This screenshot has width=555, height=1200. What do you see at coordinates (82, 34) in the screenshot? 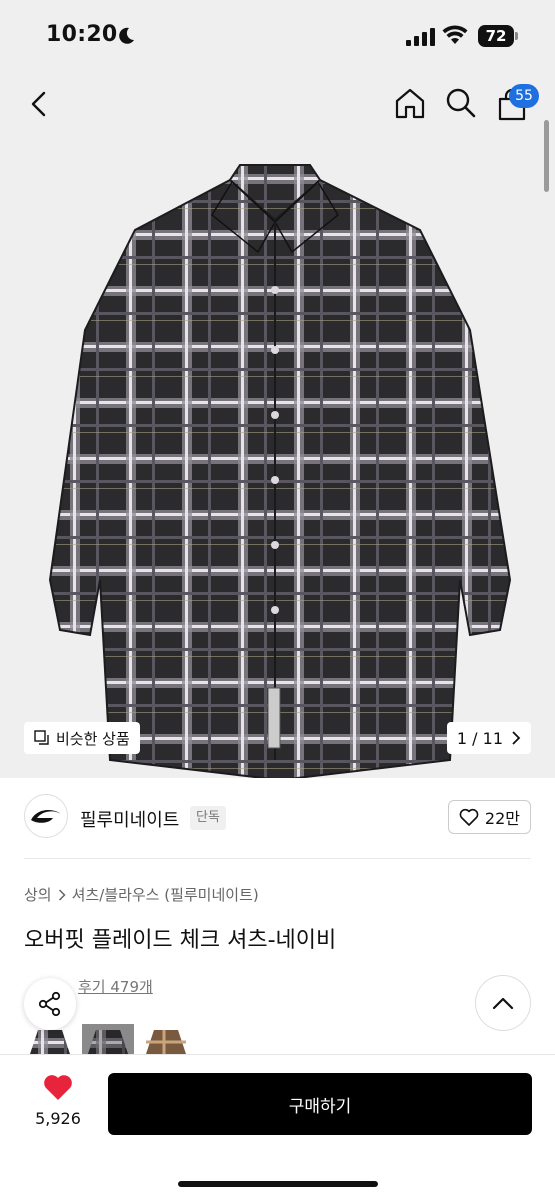
I see `status-time: 10:20` at bounding box center [82, 34].